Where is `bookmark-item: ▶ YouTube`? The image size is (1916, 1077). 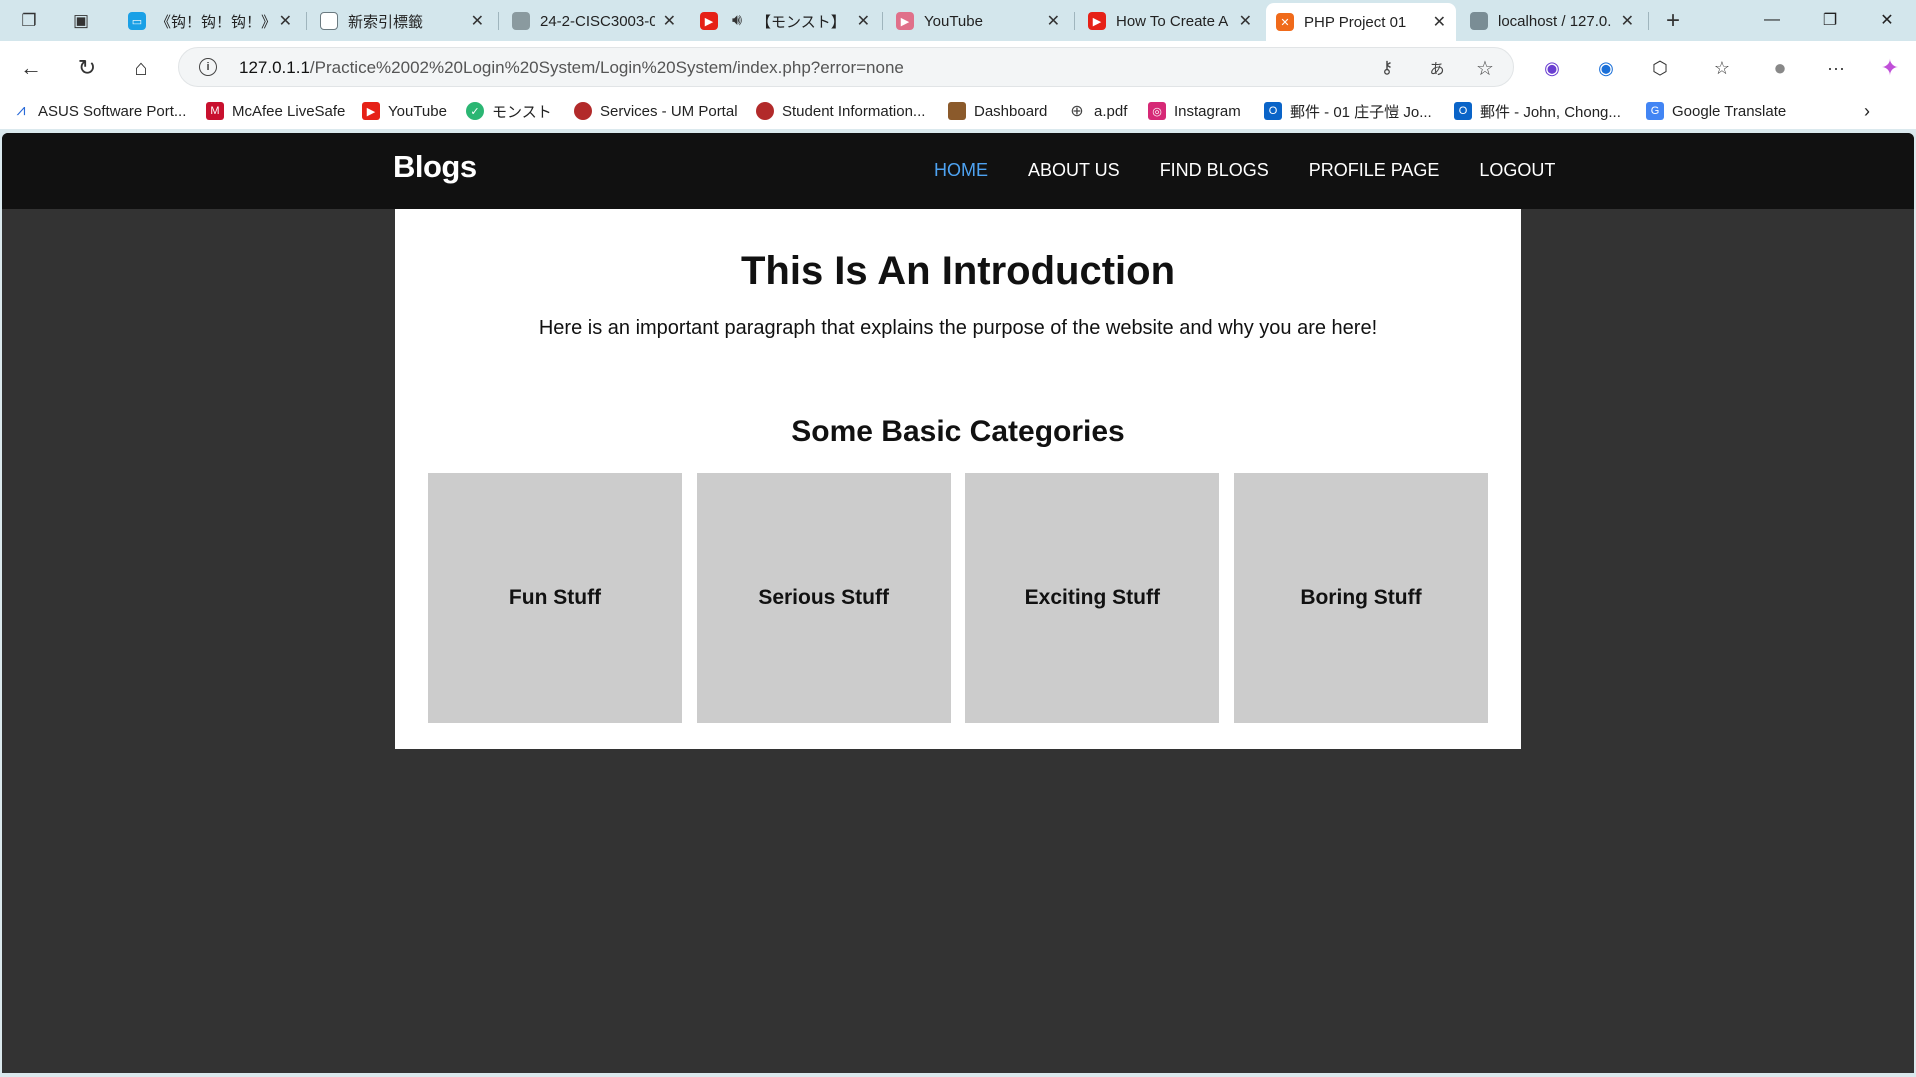
bookmark-item: ▶ YouTube is located at coordinates (404, 111).